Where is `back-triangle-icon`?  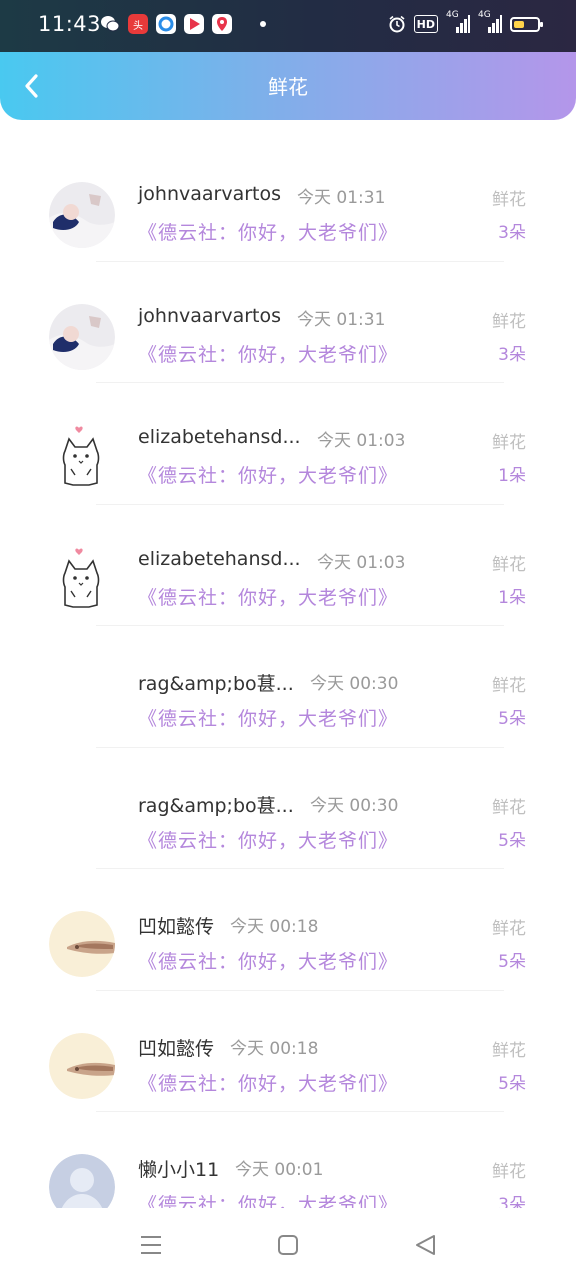 back-triangle-icon is located at coordinates (425, 1245).